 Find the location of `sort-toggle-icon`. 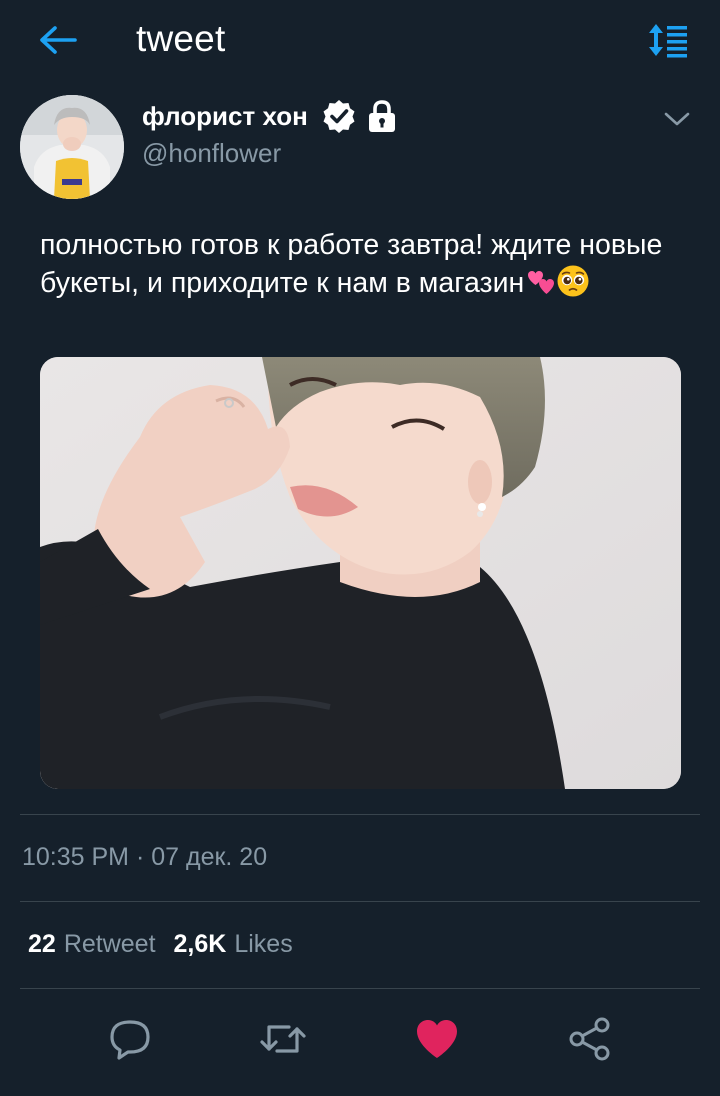

sort-toggle-icon is located at coordinates (668, 41).